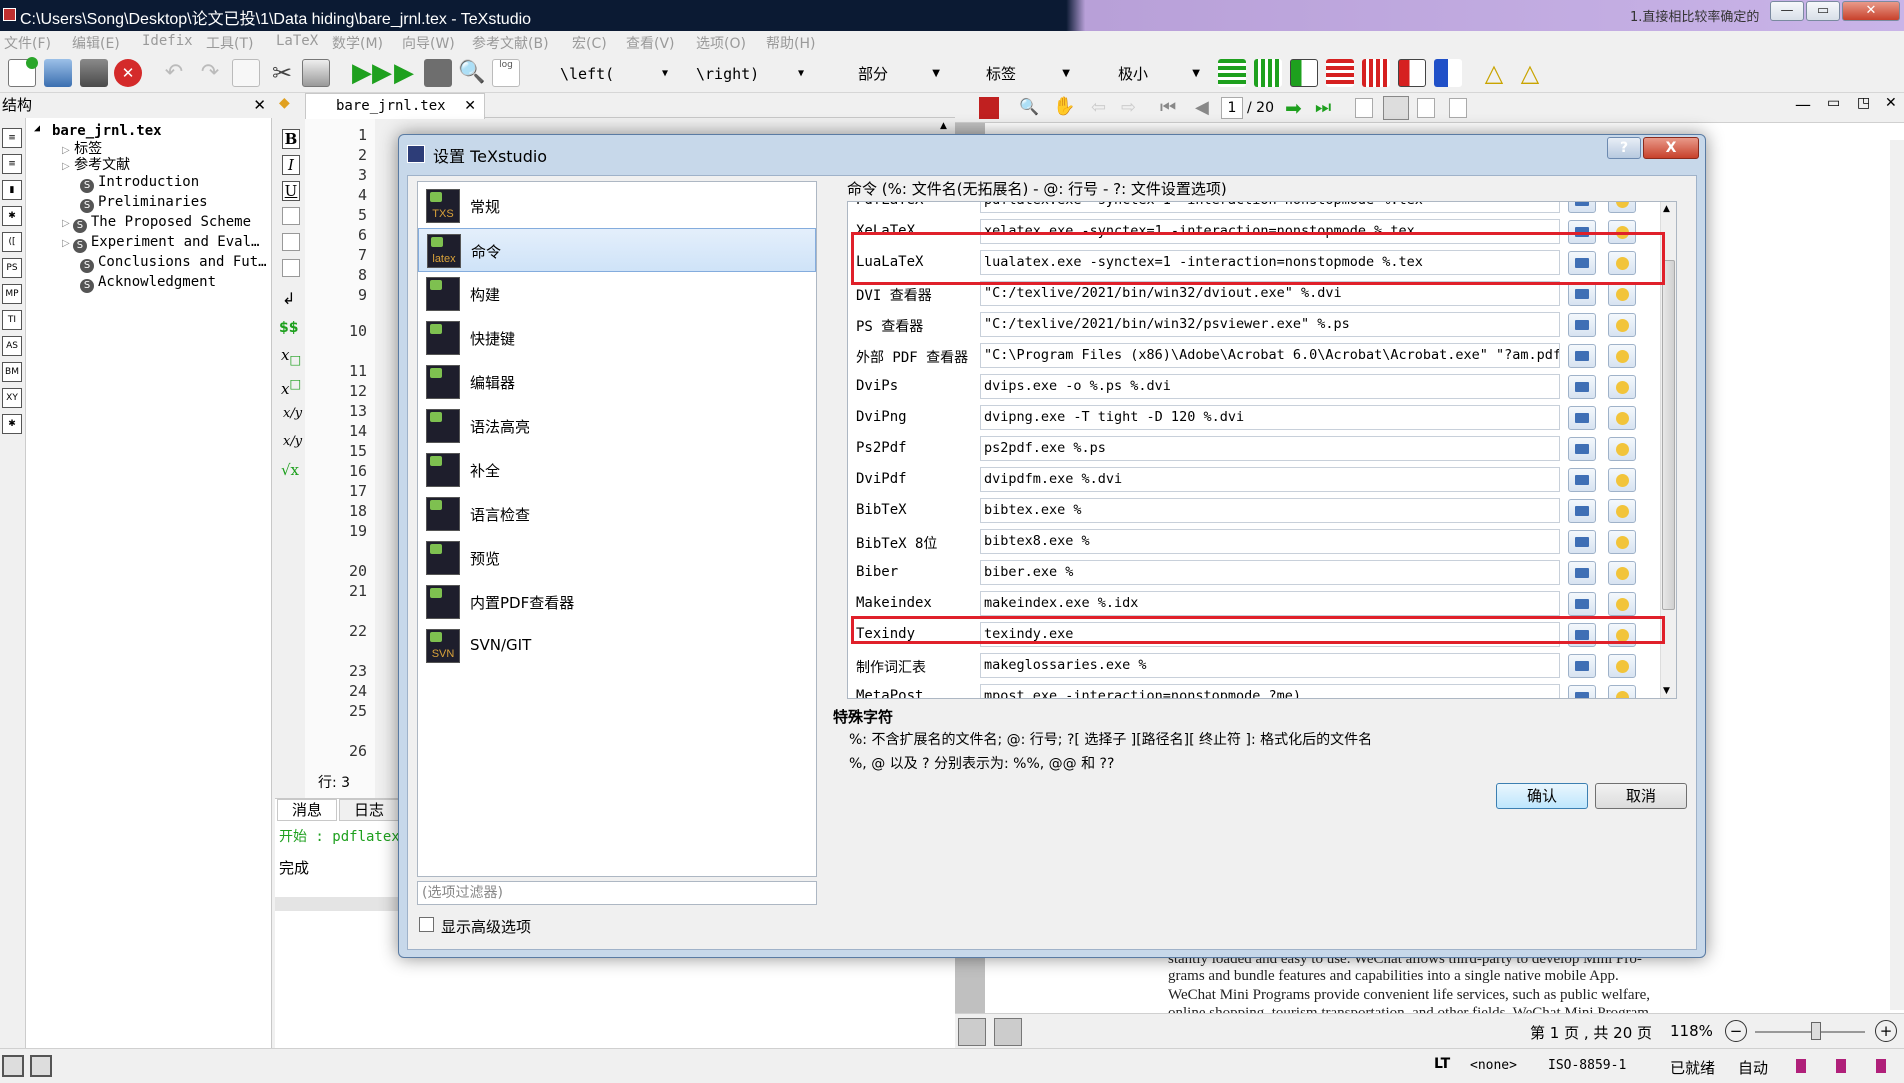  I want to click on tree-item-preliminaries: S Preliminaries, so click(144, 203).